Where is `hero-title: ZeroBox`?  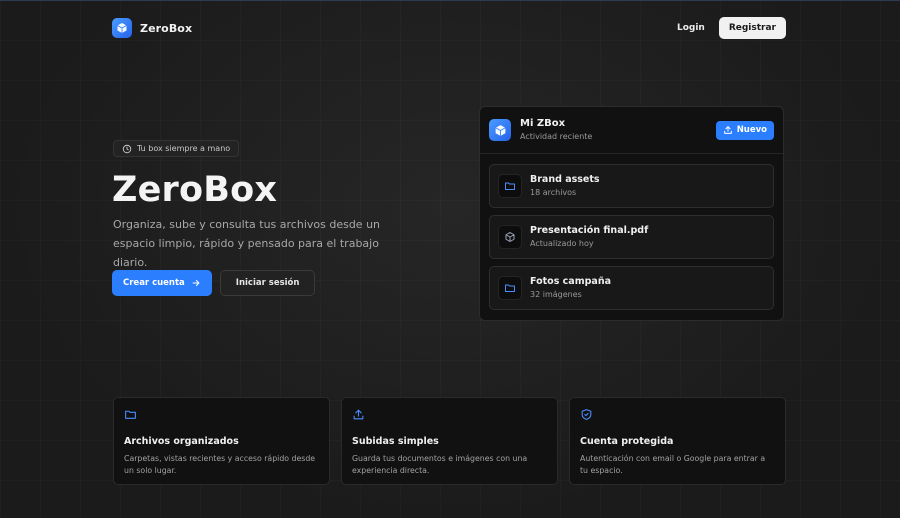
hero-title: ZeroBox is located at coordinates (195, 190).